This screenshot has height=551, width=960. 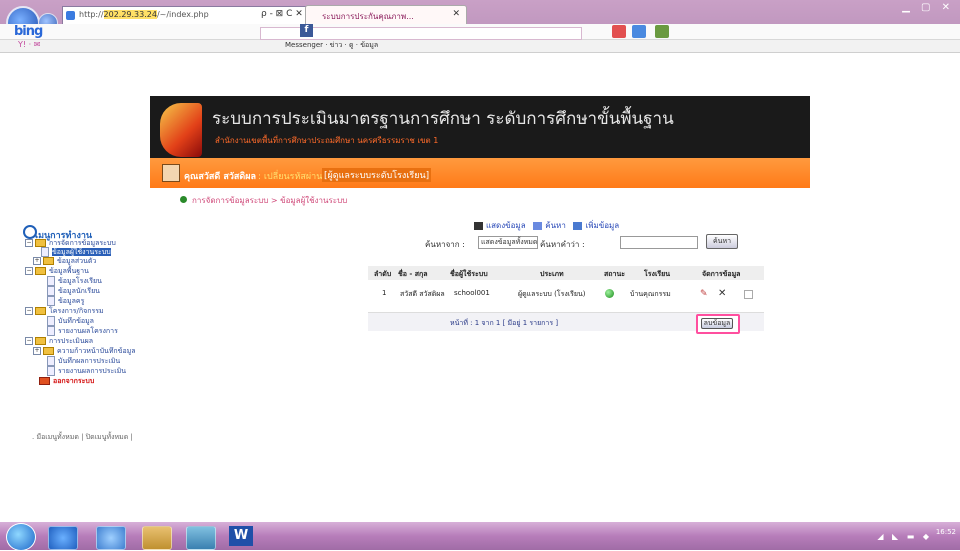 What do you see at coordinates (704, 294) in the screenshot?
I see `pencil-icon: ✎` at bounding box center [704, 294].